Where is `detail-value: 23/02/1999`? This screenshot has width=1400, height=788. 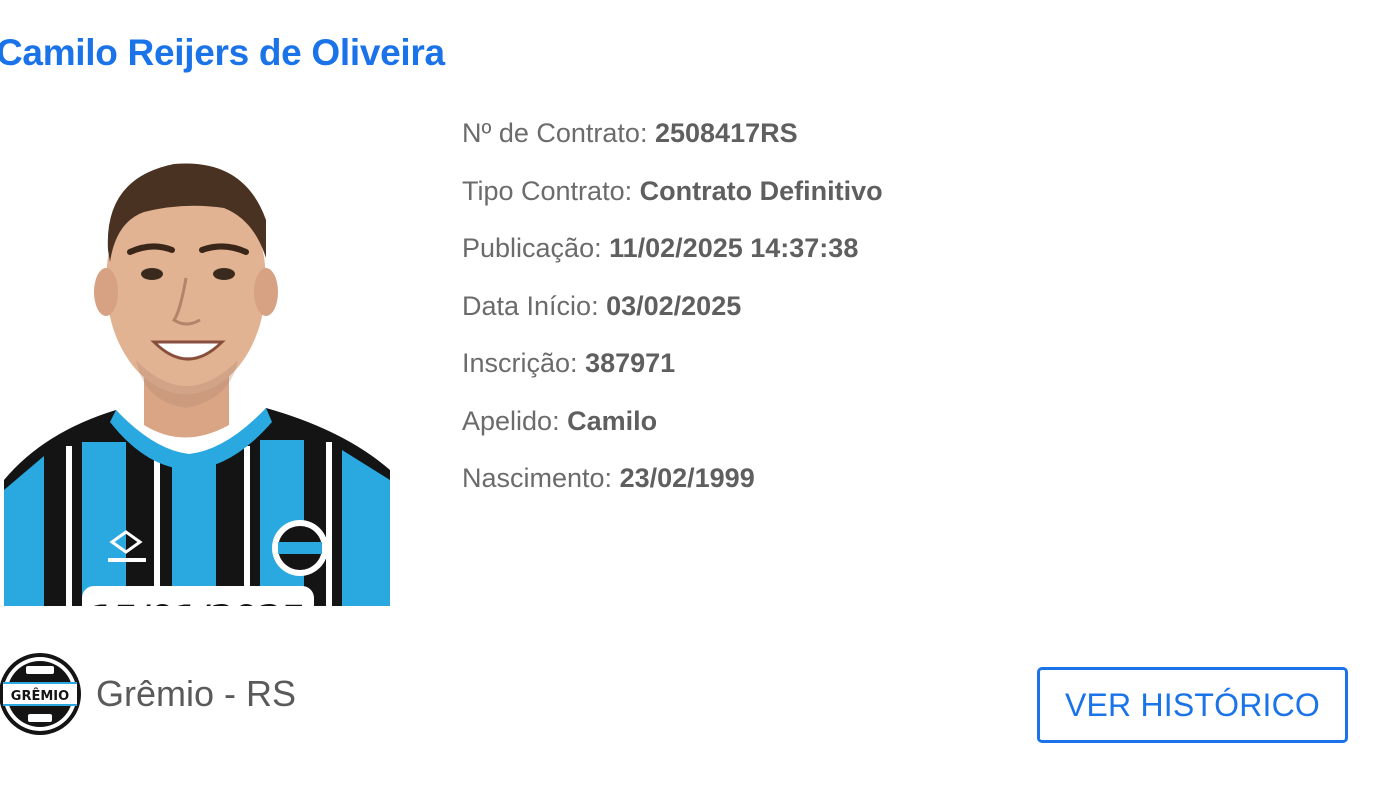
detail-value: 23/02/1999 is located at coordinates (687, 478).